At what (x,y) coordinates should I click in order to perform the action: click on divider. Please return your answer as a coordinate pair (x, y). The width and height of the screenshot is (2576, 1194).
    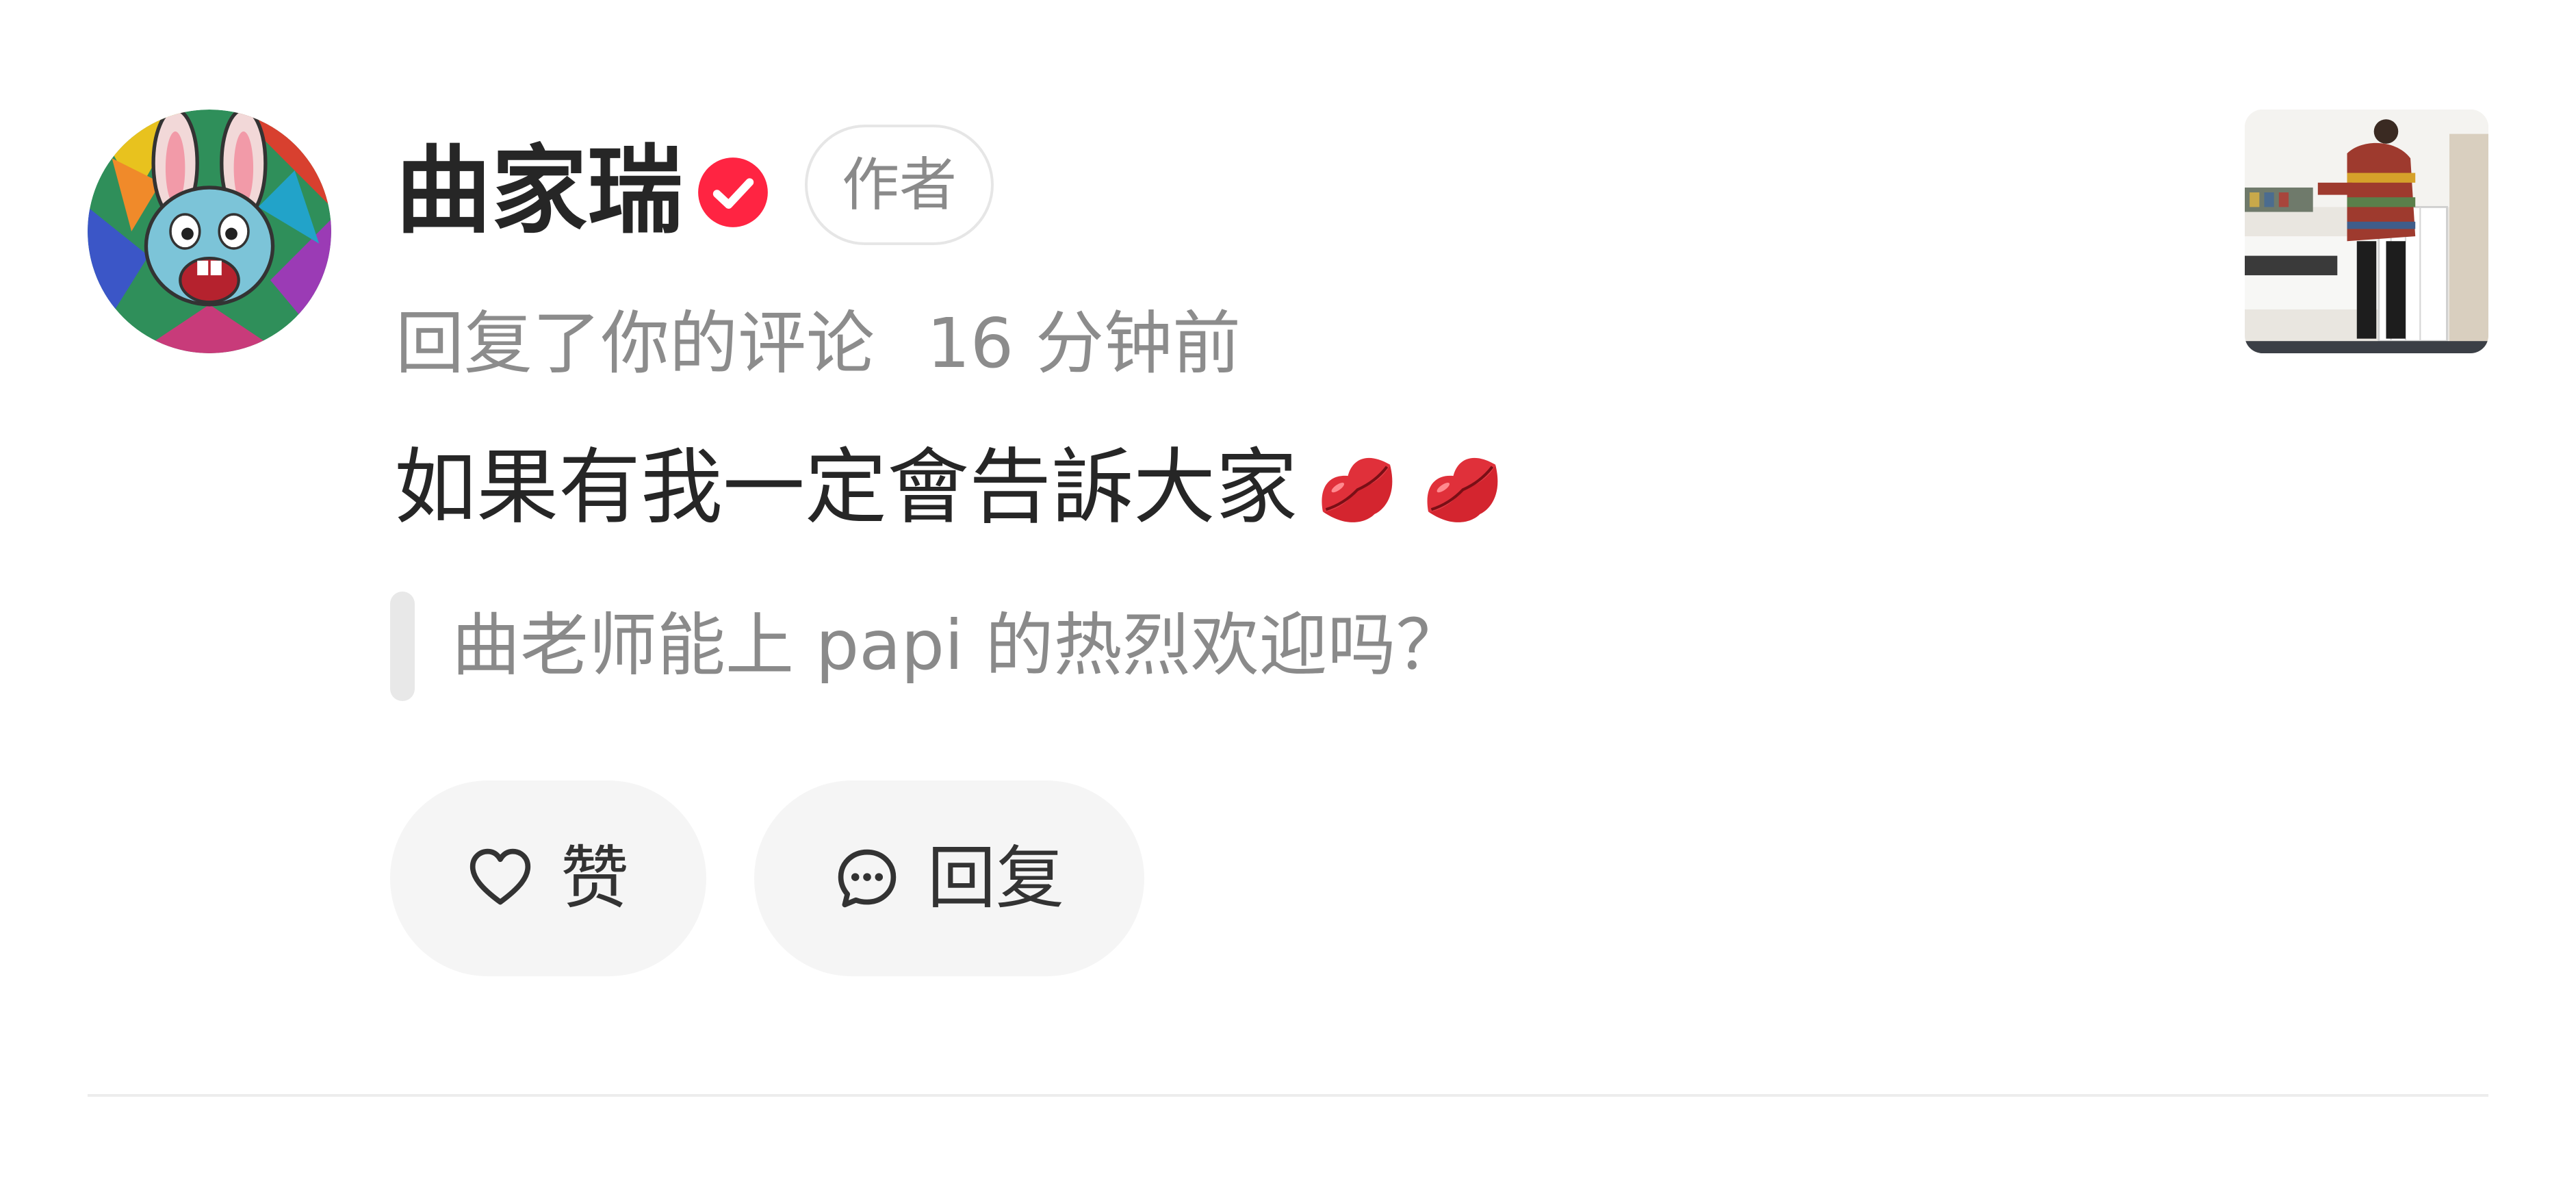
    Looking at the image, I should click on (1288, 1095).